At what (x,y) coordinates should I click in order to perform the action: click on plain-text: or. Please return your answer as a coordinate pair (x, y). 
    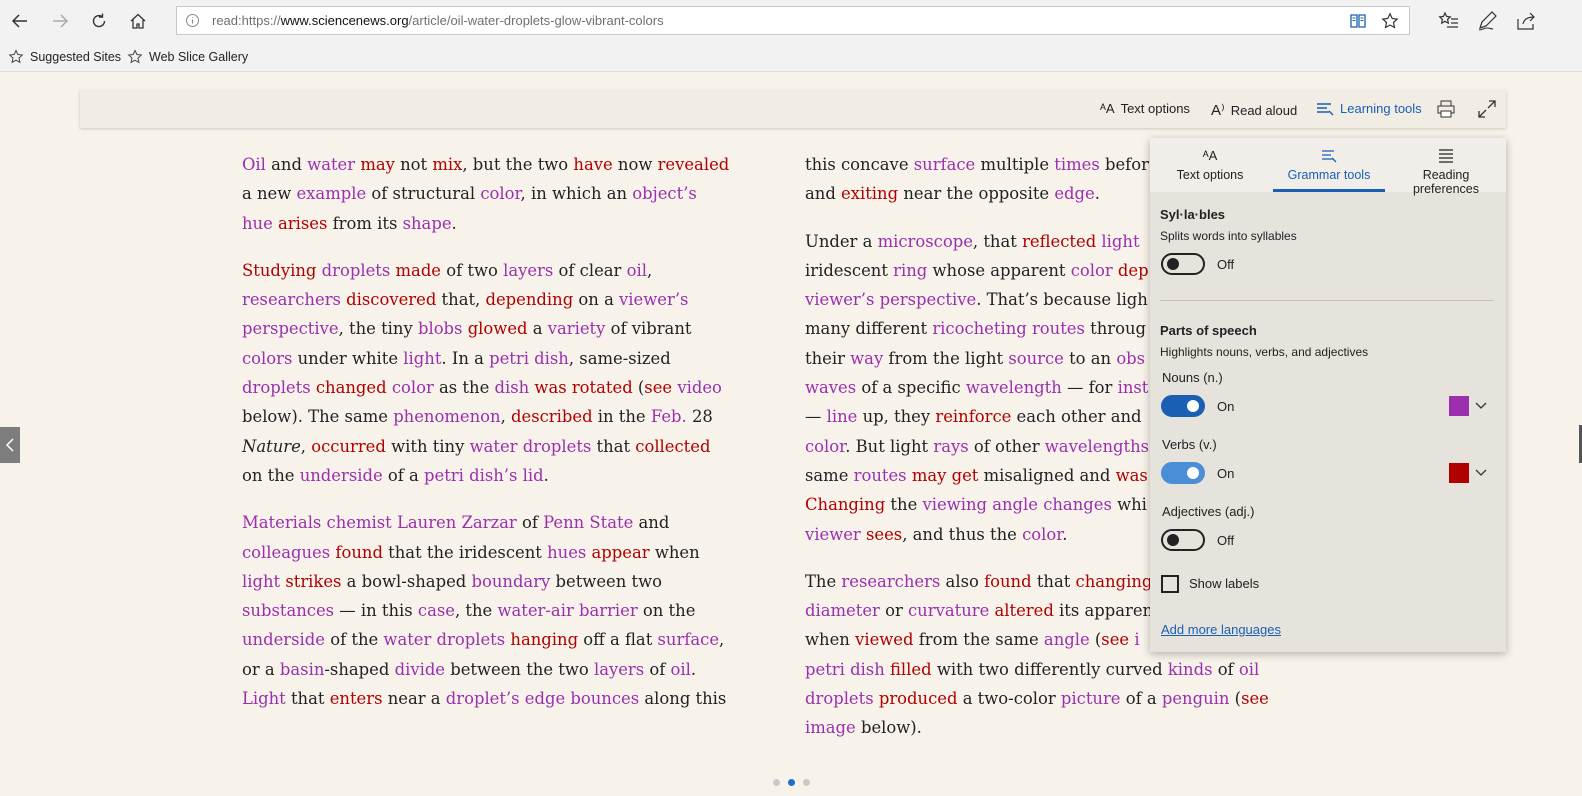
    Looking at the image, I should click on (893, 611).